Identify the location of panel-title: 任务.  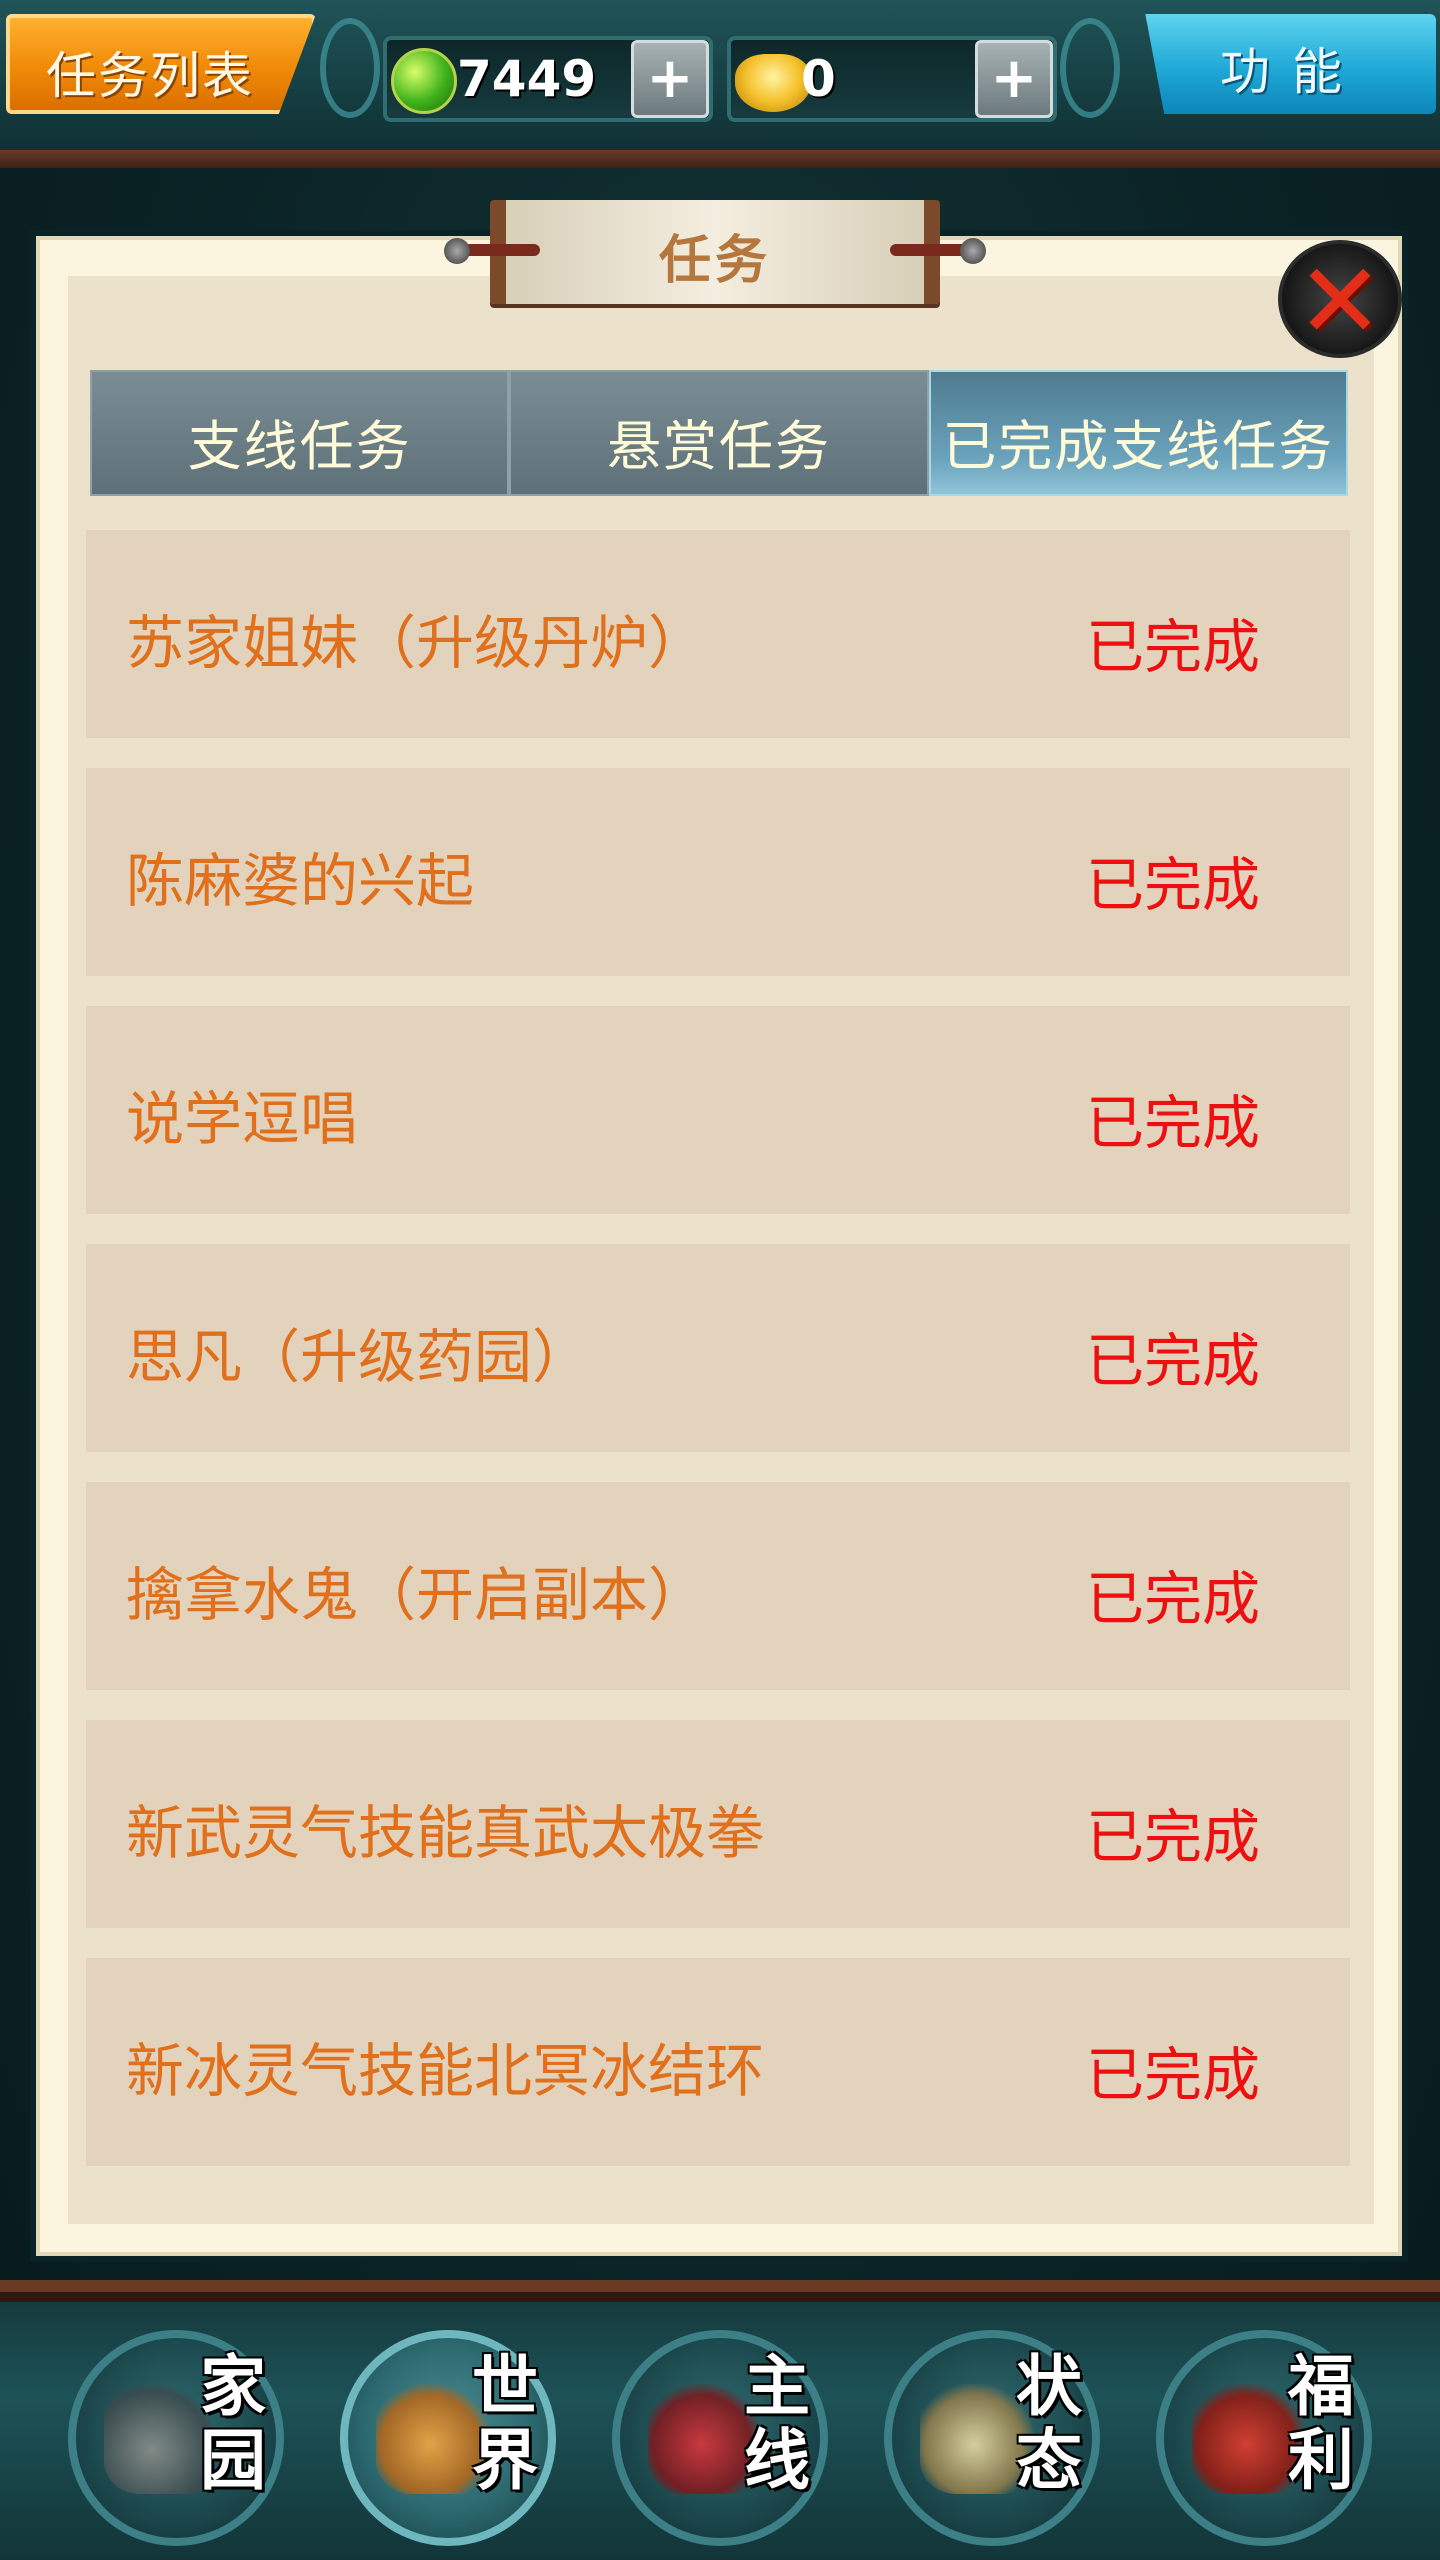
(714, 261).